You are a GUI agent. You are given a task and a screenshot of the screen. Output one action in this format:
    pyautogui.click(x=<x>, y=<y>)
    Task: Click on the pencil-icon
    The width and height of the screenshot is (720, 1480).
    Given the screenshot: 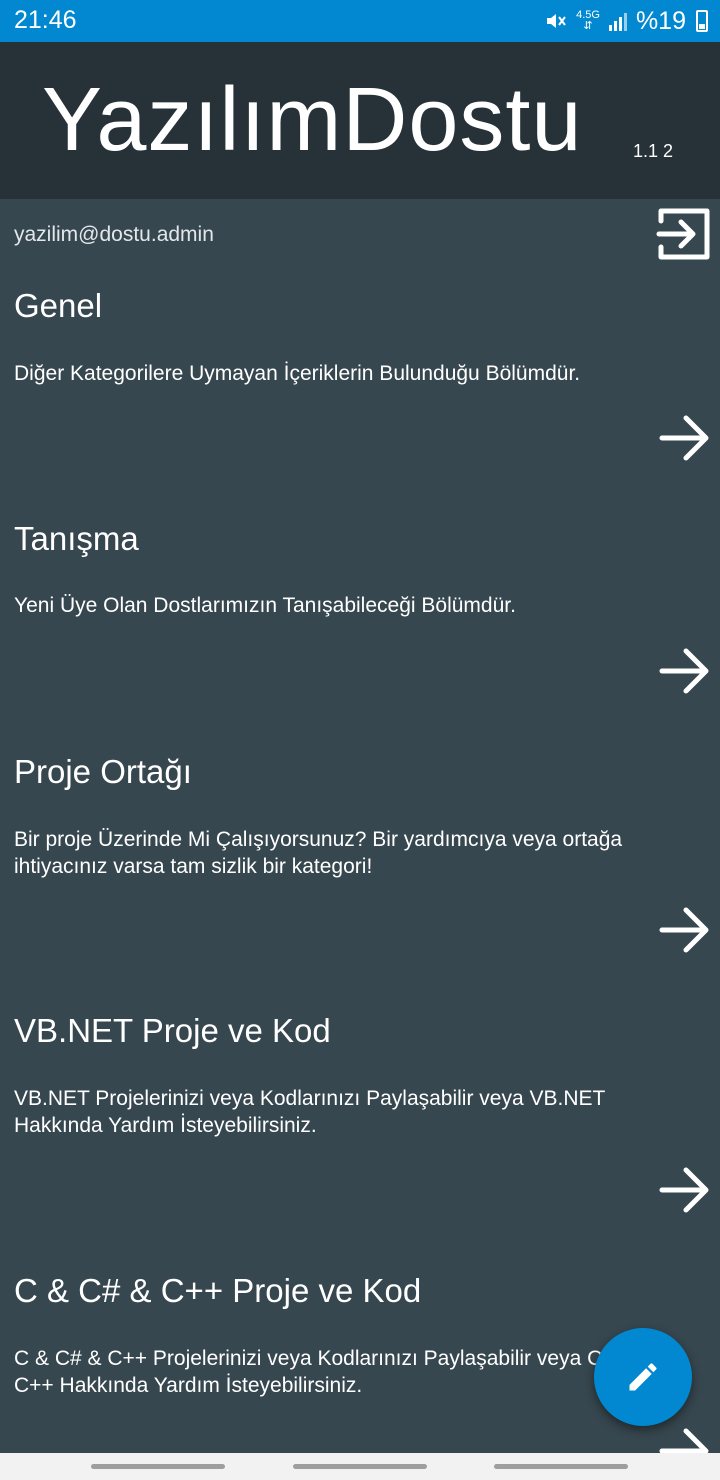 What is the action you would take?
    pyautogui.click(x=643, y=1377)
    